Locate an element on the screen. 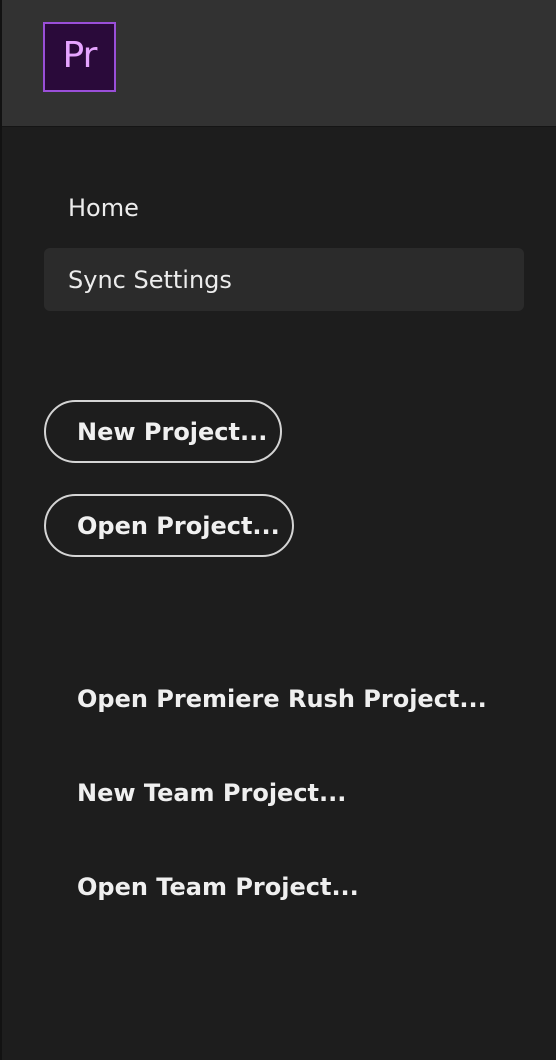 The width and height of the screenshot is (556, 1060). nav-item-home: Home is located at coordinates (284, 207).